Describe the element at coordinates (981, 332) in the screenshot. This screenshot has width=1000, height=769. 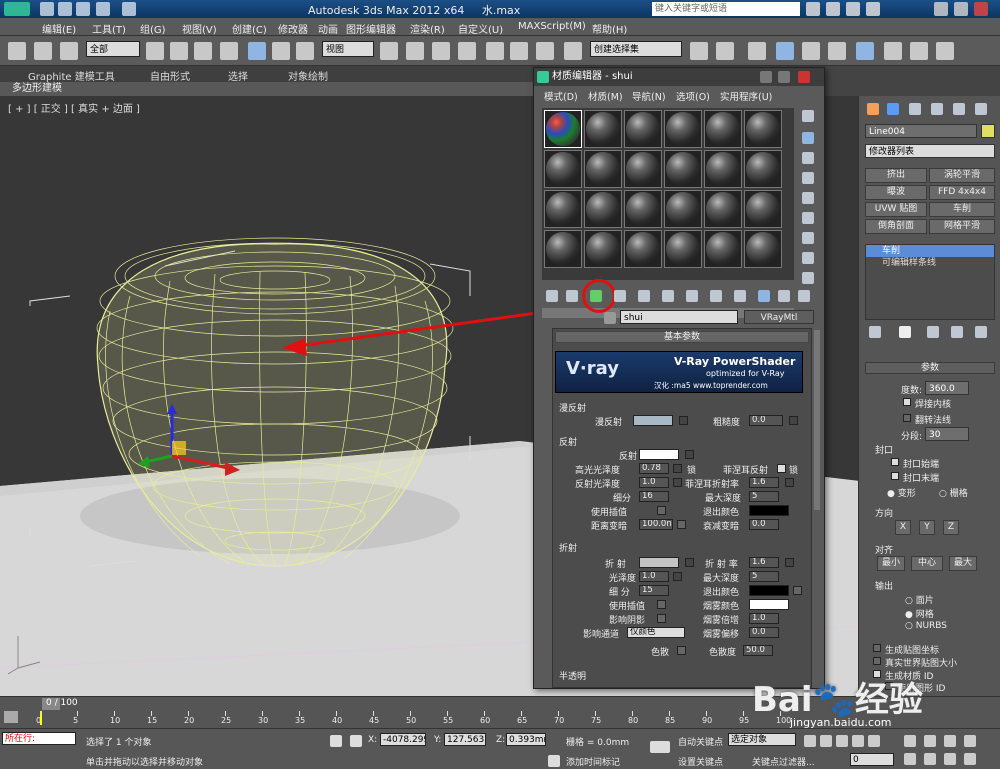
I see `configure-sets-icon` at that location.